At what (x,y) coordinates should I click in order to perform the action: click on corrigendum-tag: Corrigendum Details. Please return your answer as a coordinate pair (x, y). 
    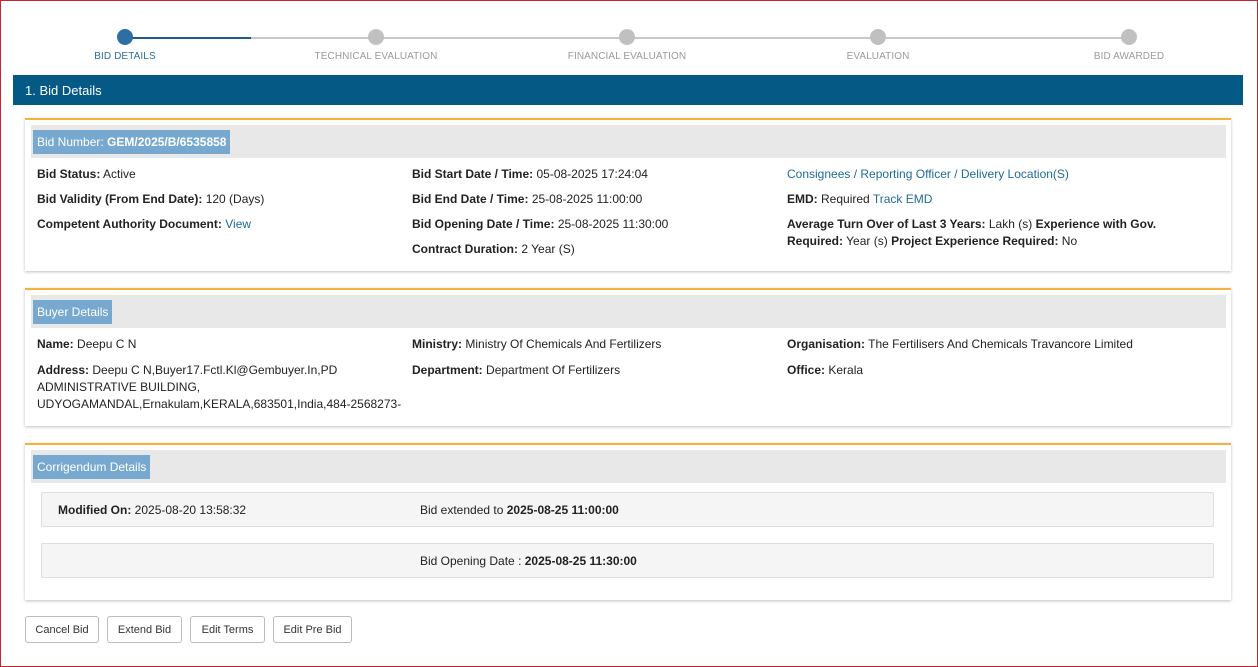
    Looking at the image, I should click on (92, 467).